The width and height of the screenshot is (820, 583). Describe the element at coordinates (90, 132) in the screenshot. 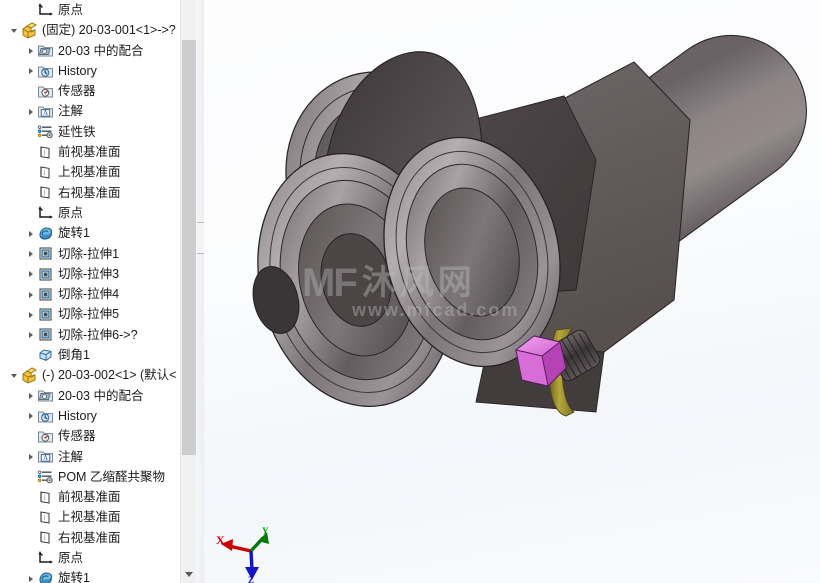

I see `tree-row: 延性铁` at that location.